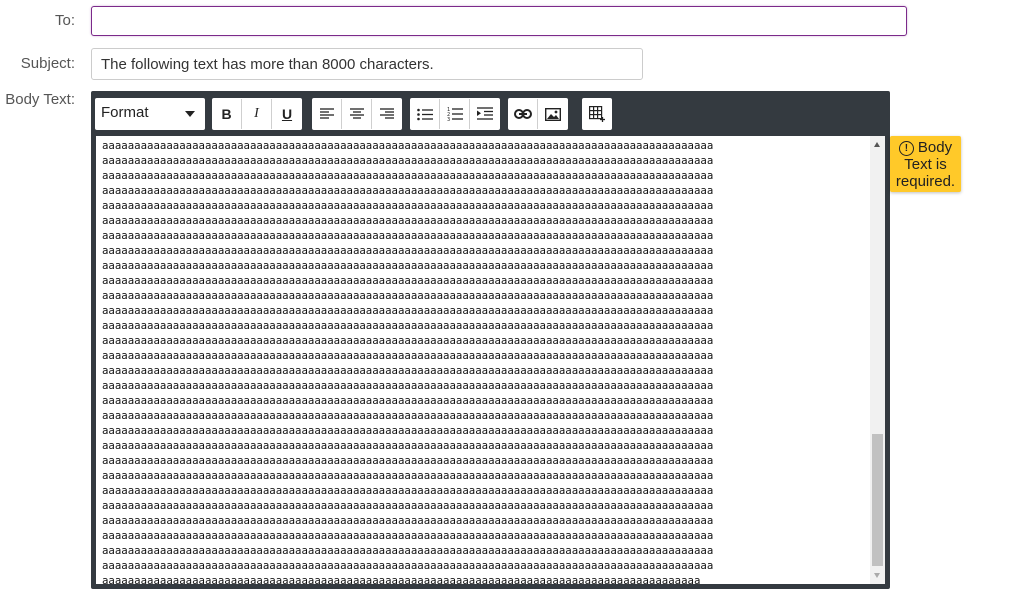 The width and height of the screenshot is (1021, 607). I want to click on insert-table-button, so click(597, 114).